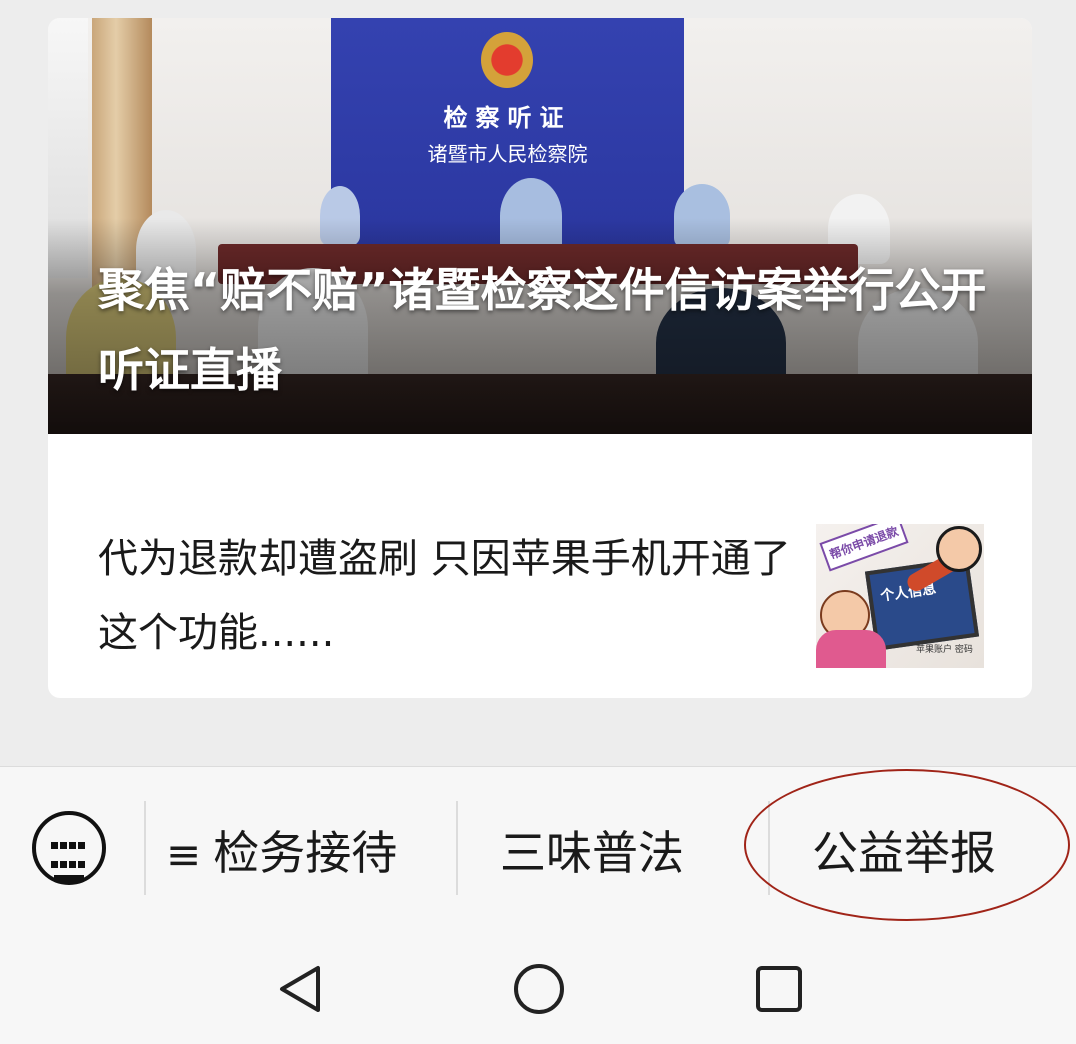 The image size is (1076, 1044). I want to click on menu-item-sanwei-pufa: 三味普法, so click(592, 853).